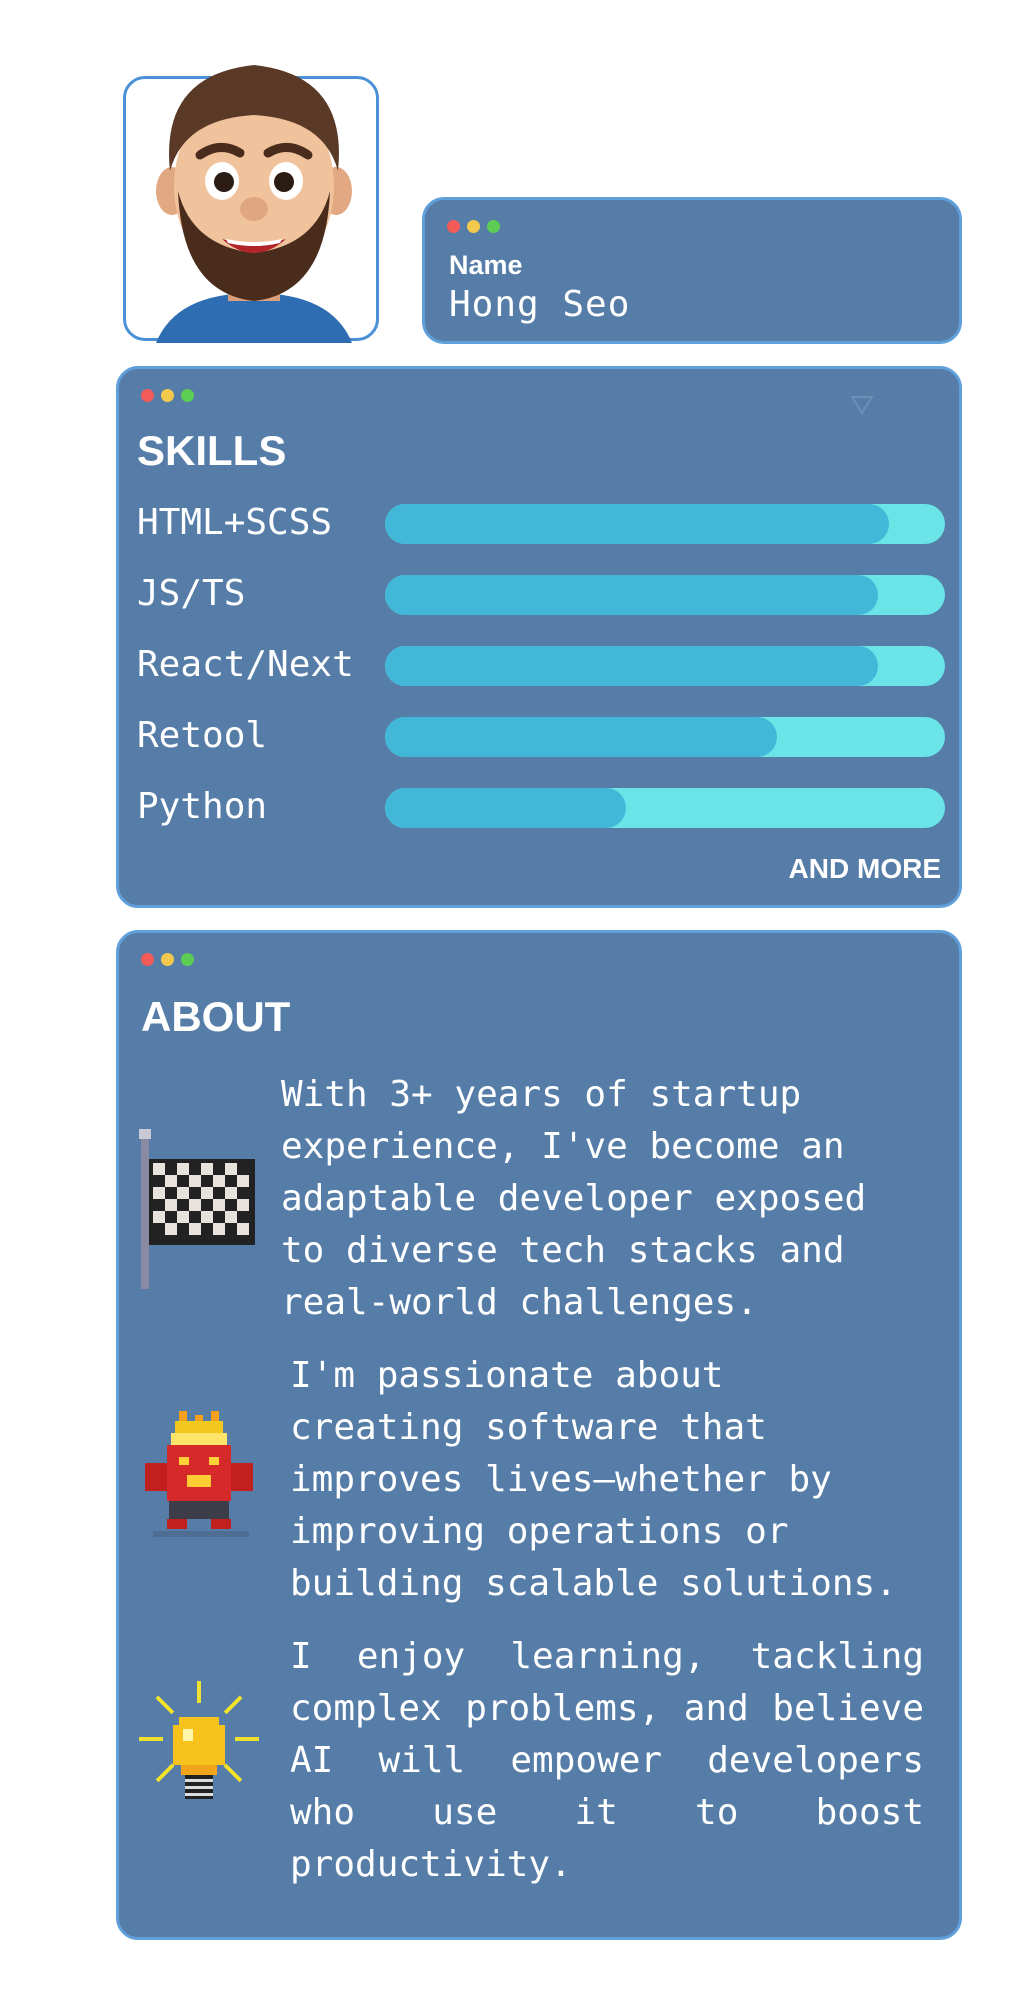 The width and height of the screenshot is (1024, 2000). Describe the element at coordinates (486, 265) in the screenshot. I see `name-label: Name` at that location.